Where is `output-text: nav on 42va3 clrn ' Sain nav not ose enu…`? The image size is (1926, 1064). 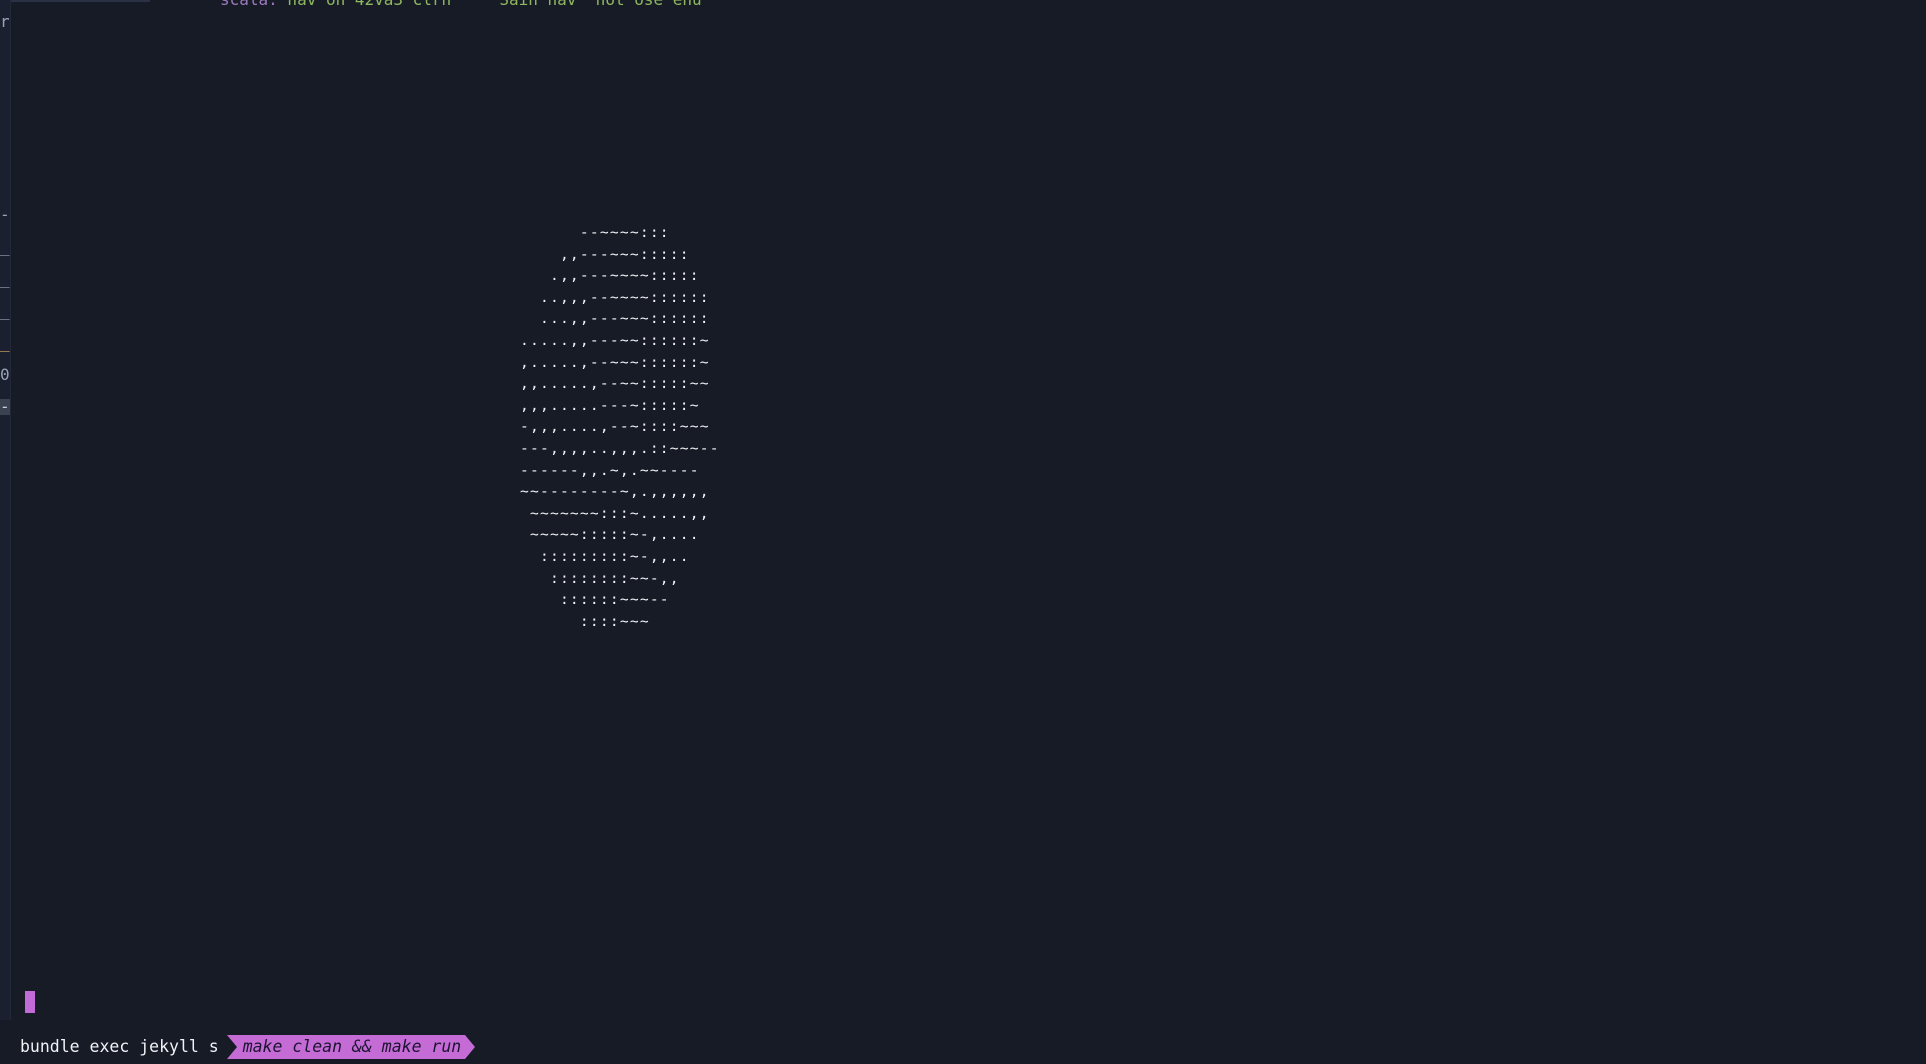 output-text: nav on 42va3 clrn ' Sain nav not ose enu… is located at coordinates (499, 4).